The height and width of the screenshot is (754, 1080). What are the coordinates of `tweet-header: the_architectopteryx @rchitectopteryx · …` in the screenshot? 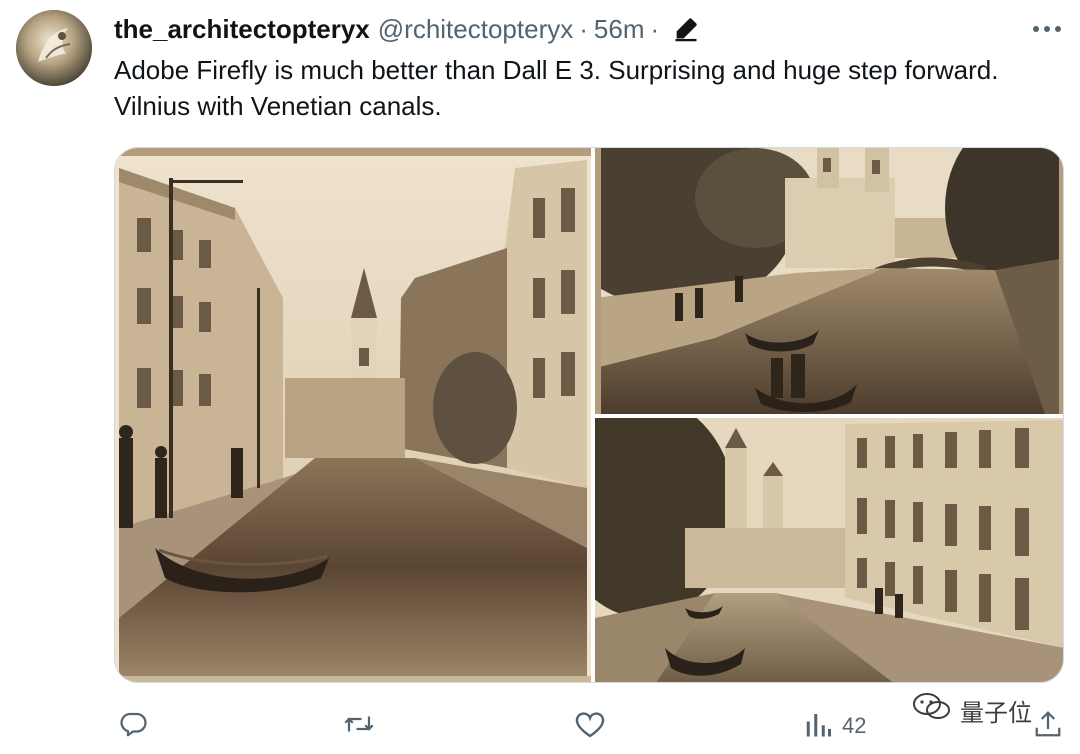 It's located at (407, 29).